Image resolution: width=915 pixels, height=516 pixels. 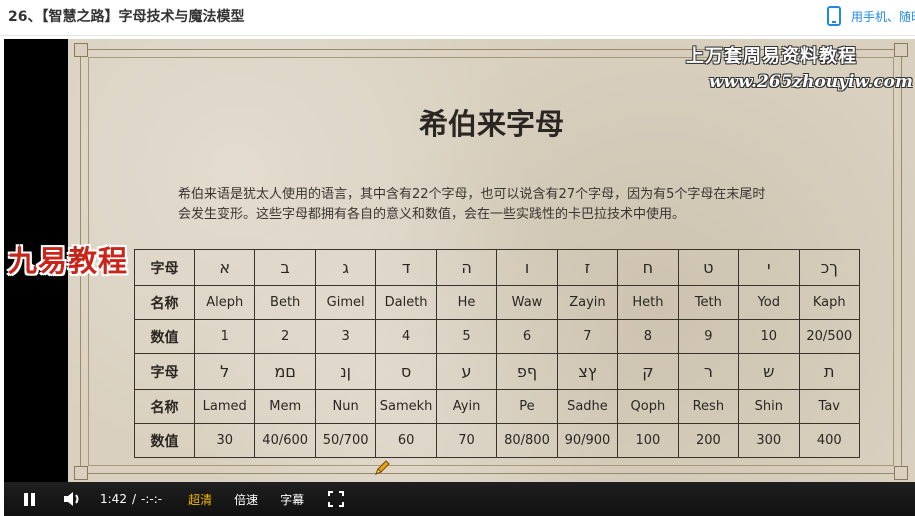 What do you see at coordinates (769, 440) in the screenshot?
I see `table-cell: 300` at bounding box center [769, 440].